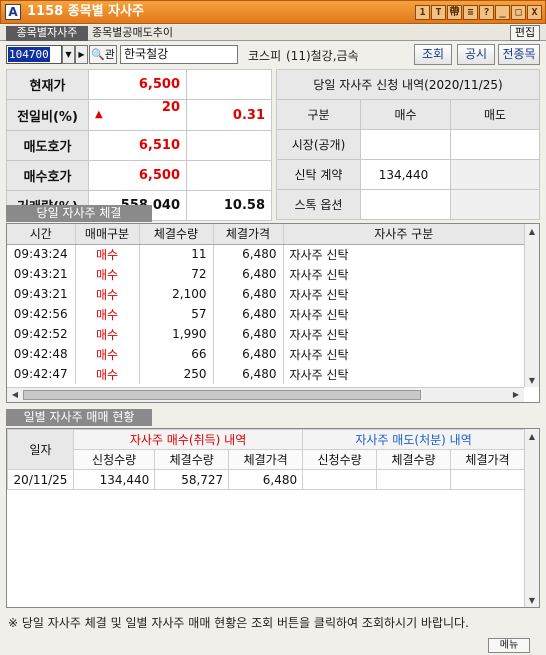 This screenshot has width=546, height=655. I want to click on up-arrow-icon: ▲, so click(99, 114).